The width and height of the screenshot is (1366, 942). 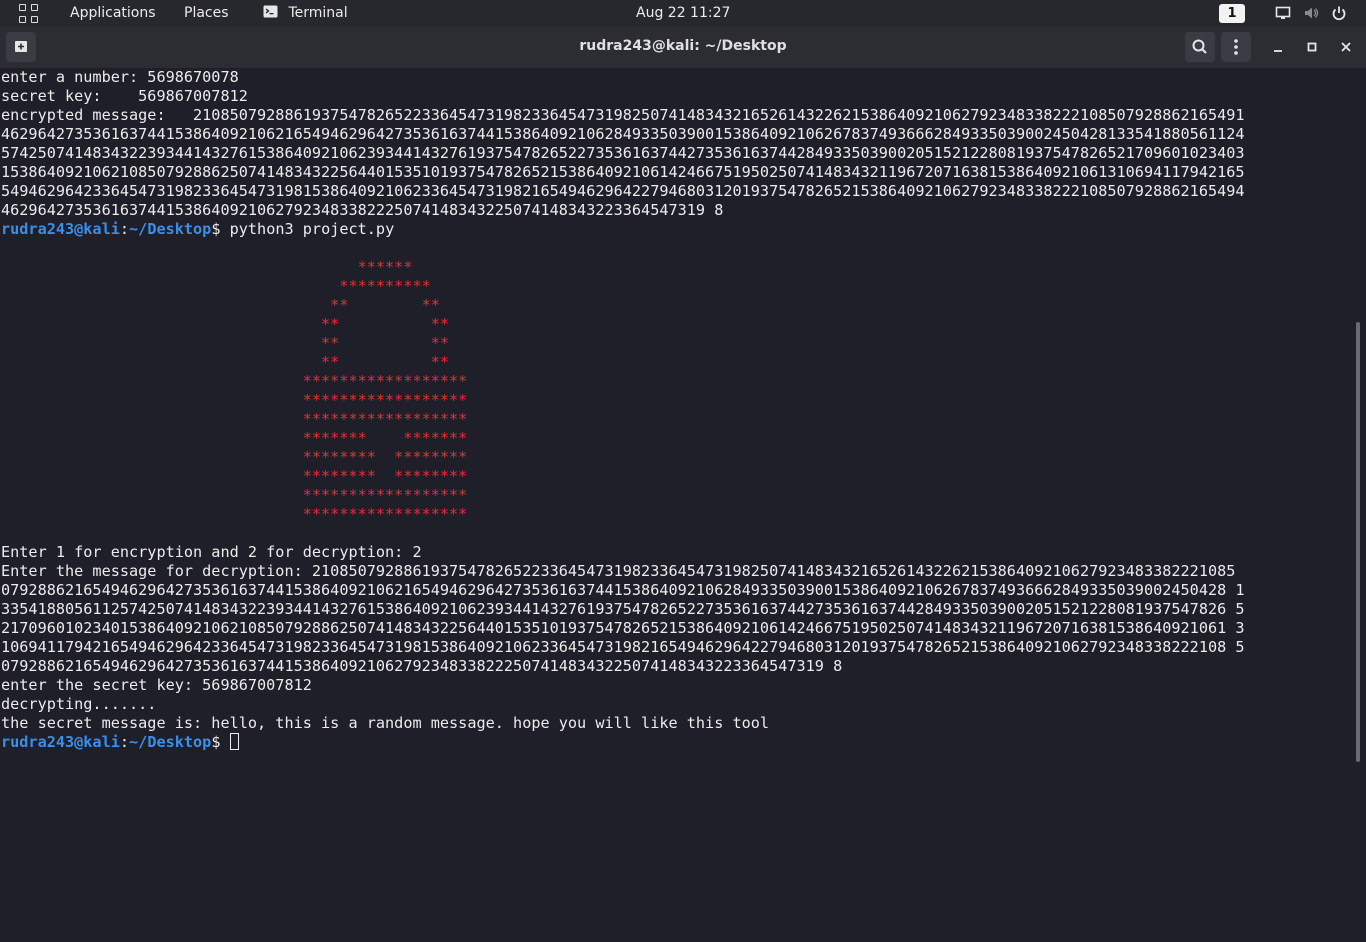 I want to click on ascii-art-line: **********, so click(x=216, y=286).